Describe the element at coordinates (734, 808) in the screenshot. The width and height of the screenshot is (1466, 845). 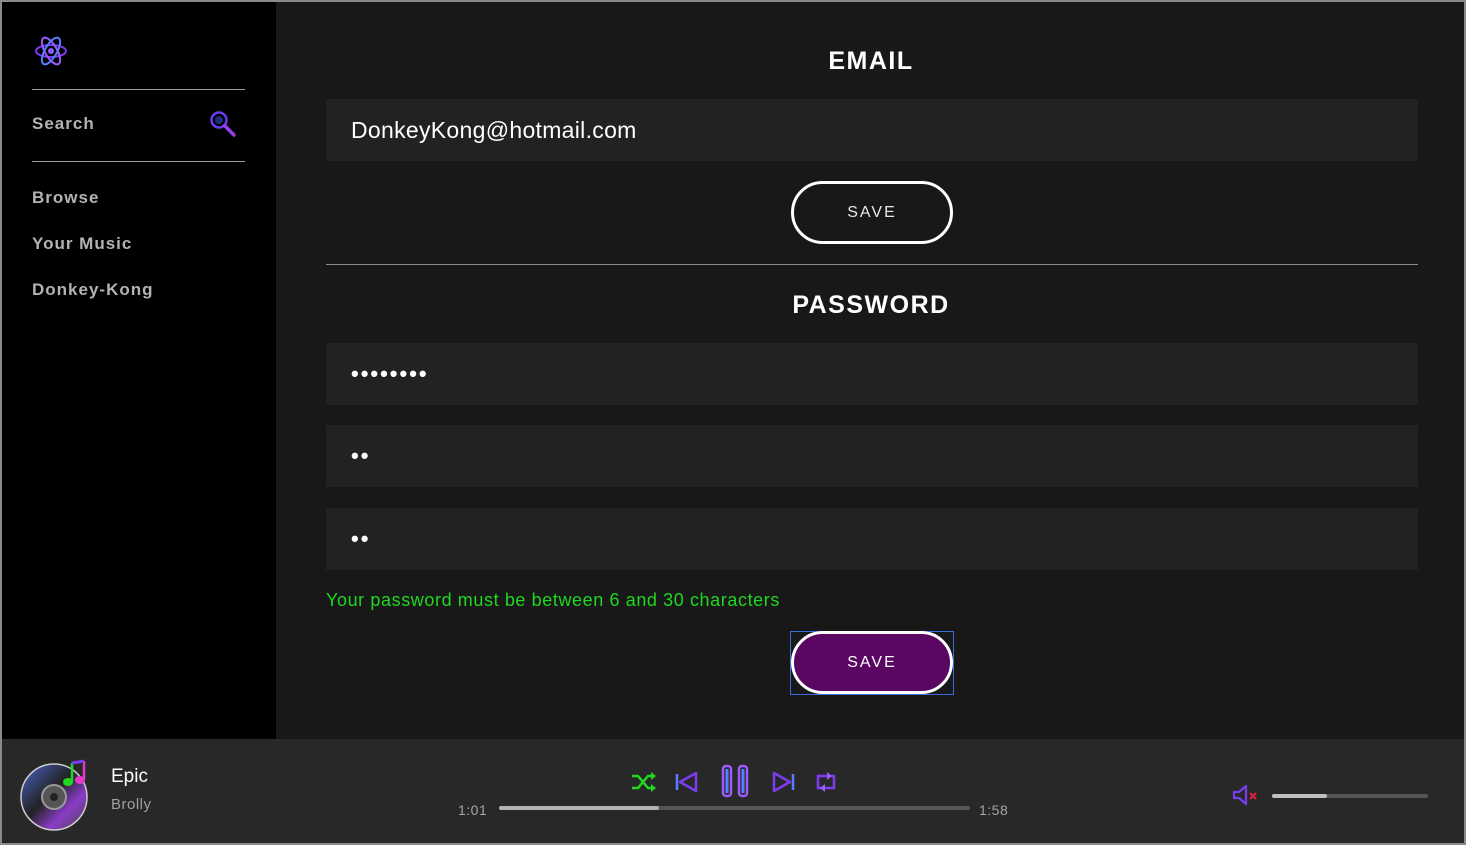
I see `progress-bar` at that location.